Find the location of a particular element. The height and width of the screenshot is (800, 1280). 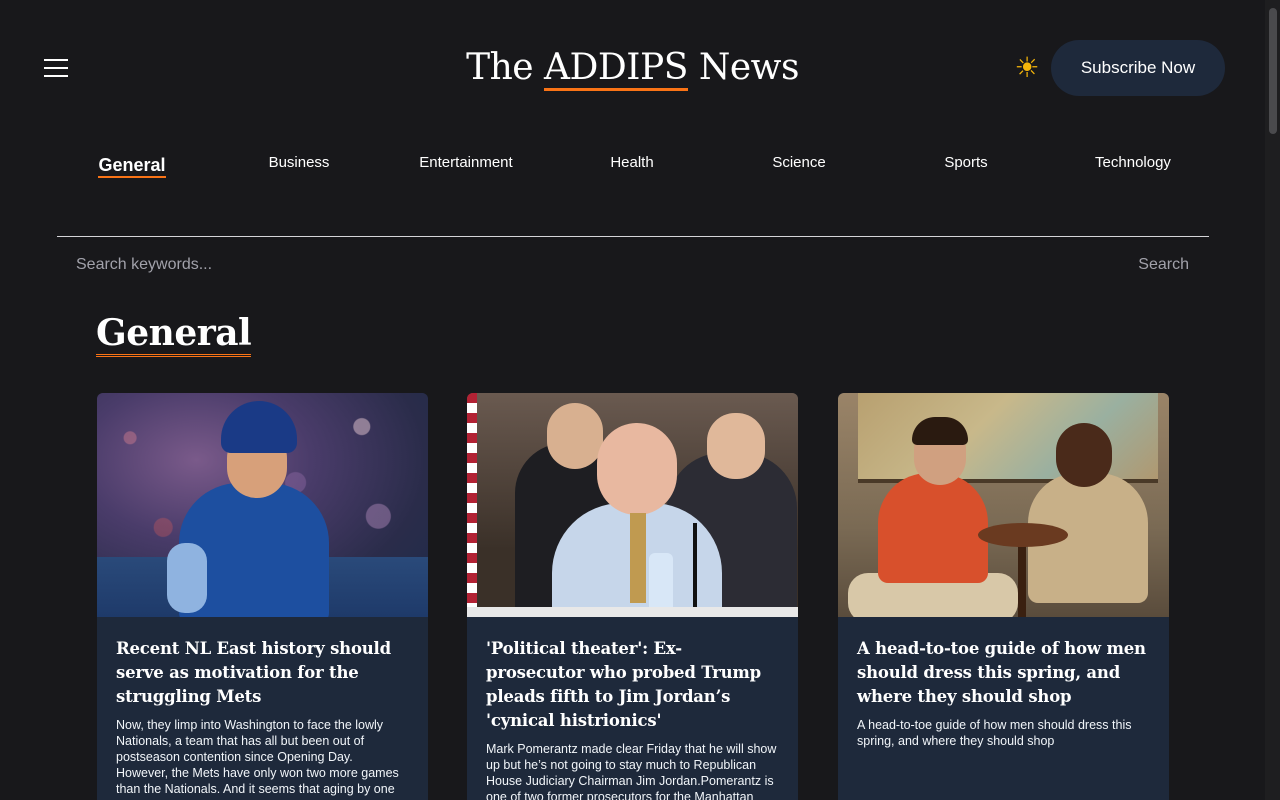

photo-wall-map is located at coordinates (1008, 438).